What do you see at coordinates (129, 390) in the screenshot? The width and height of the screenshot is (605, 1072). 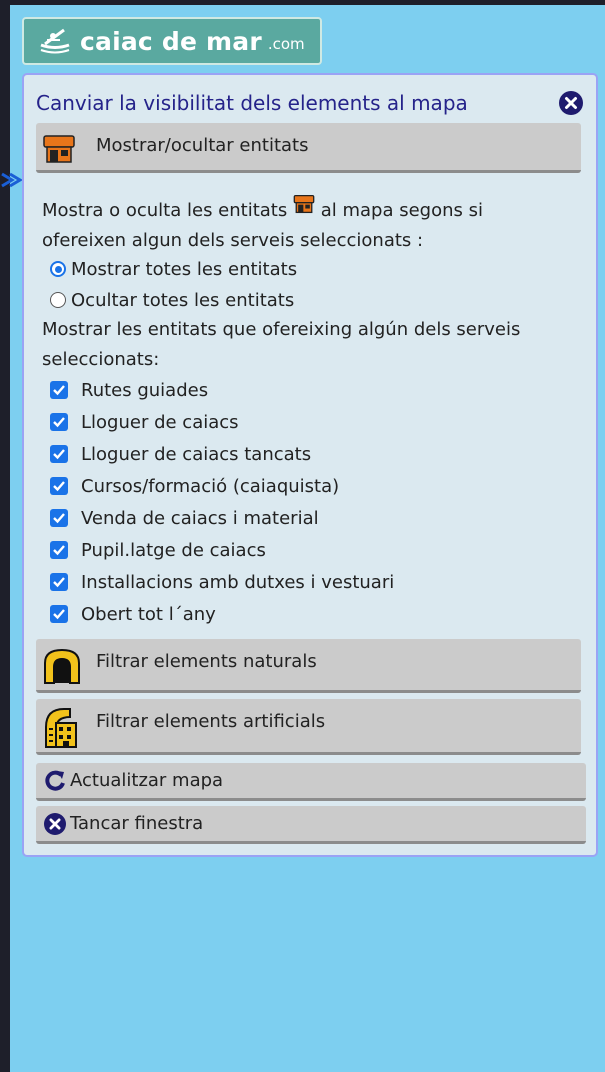 I see `service-checkbox-row: Rutes guiades` at bounding box center [129, 390].